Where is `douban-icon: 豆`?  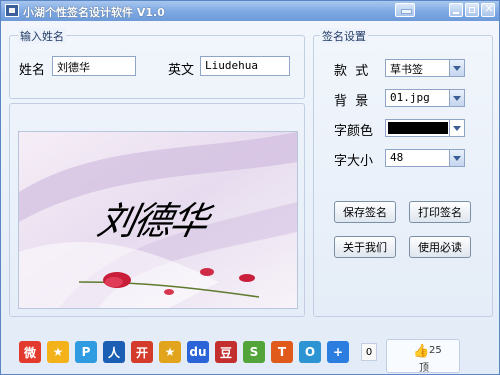
douban-icon: 豆 is located at coordinates (226, 352).